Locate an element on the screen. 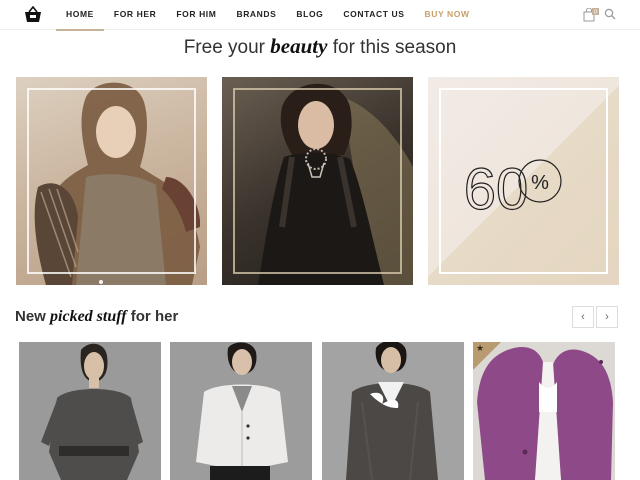 The width and height of the screenshot is (640, 480). promo-value: 60 is located at coordinates (496, 189).